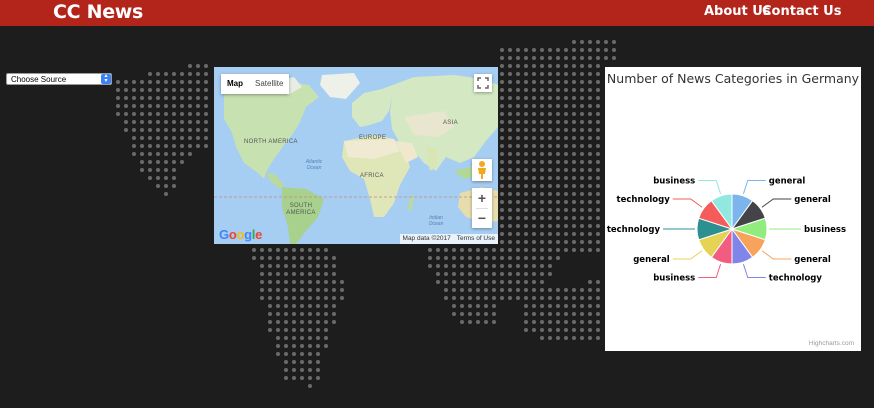  What do you see at coordinates (483, 83) in the screenshot?
I see `fullscreen-icon` at bounding box center [483, 83].